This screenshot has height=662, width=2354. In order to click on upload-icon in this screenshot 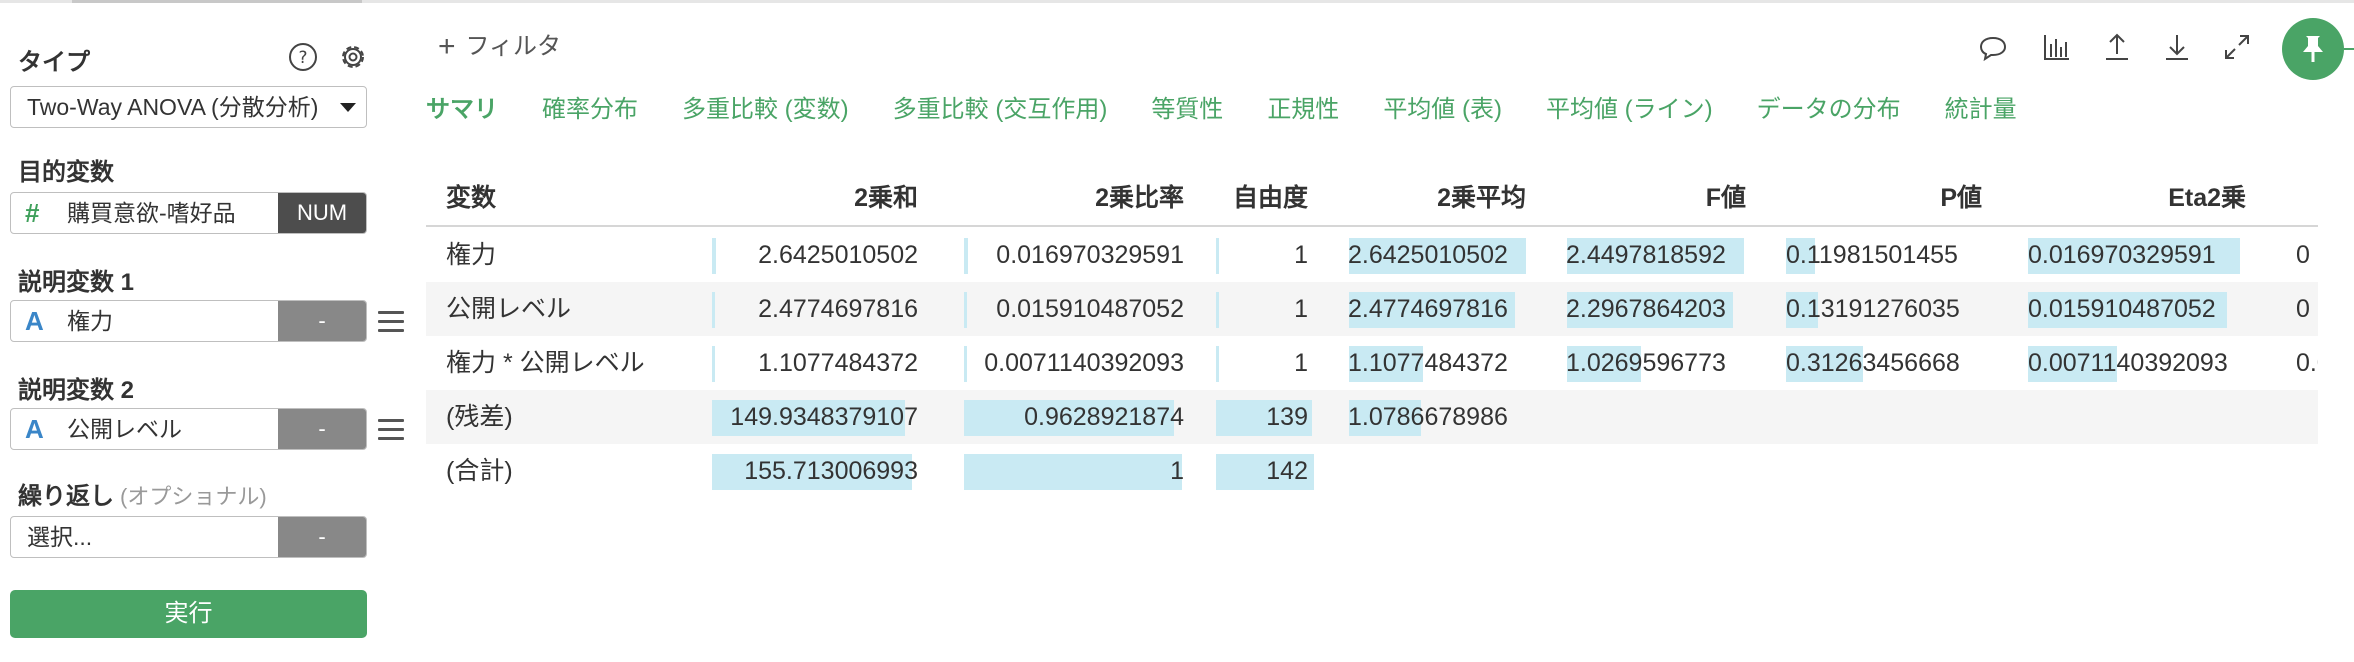, I will do `click(2117, 47)`.